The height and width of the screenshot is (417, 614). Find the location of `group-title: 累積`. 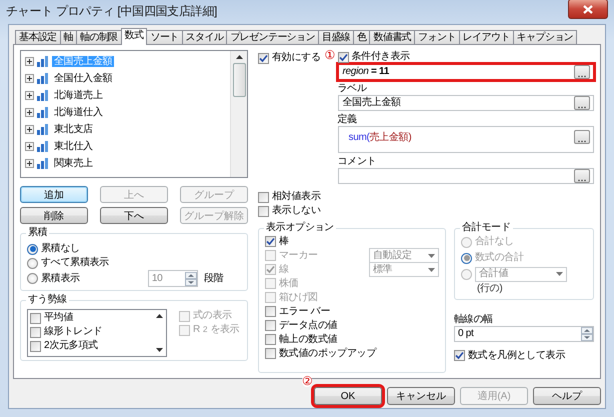

group-title: 累積 is located at coordinates (38, 232).